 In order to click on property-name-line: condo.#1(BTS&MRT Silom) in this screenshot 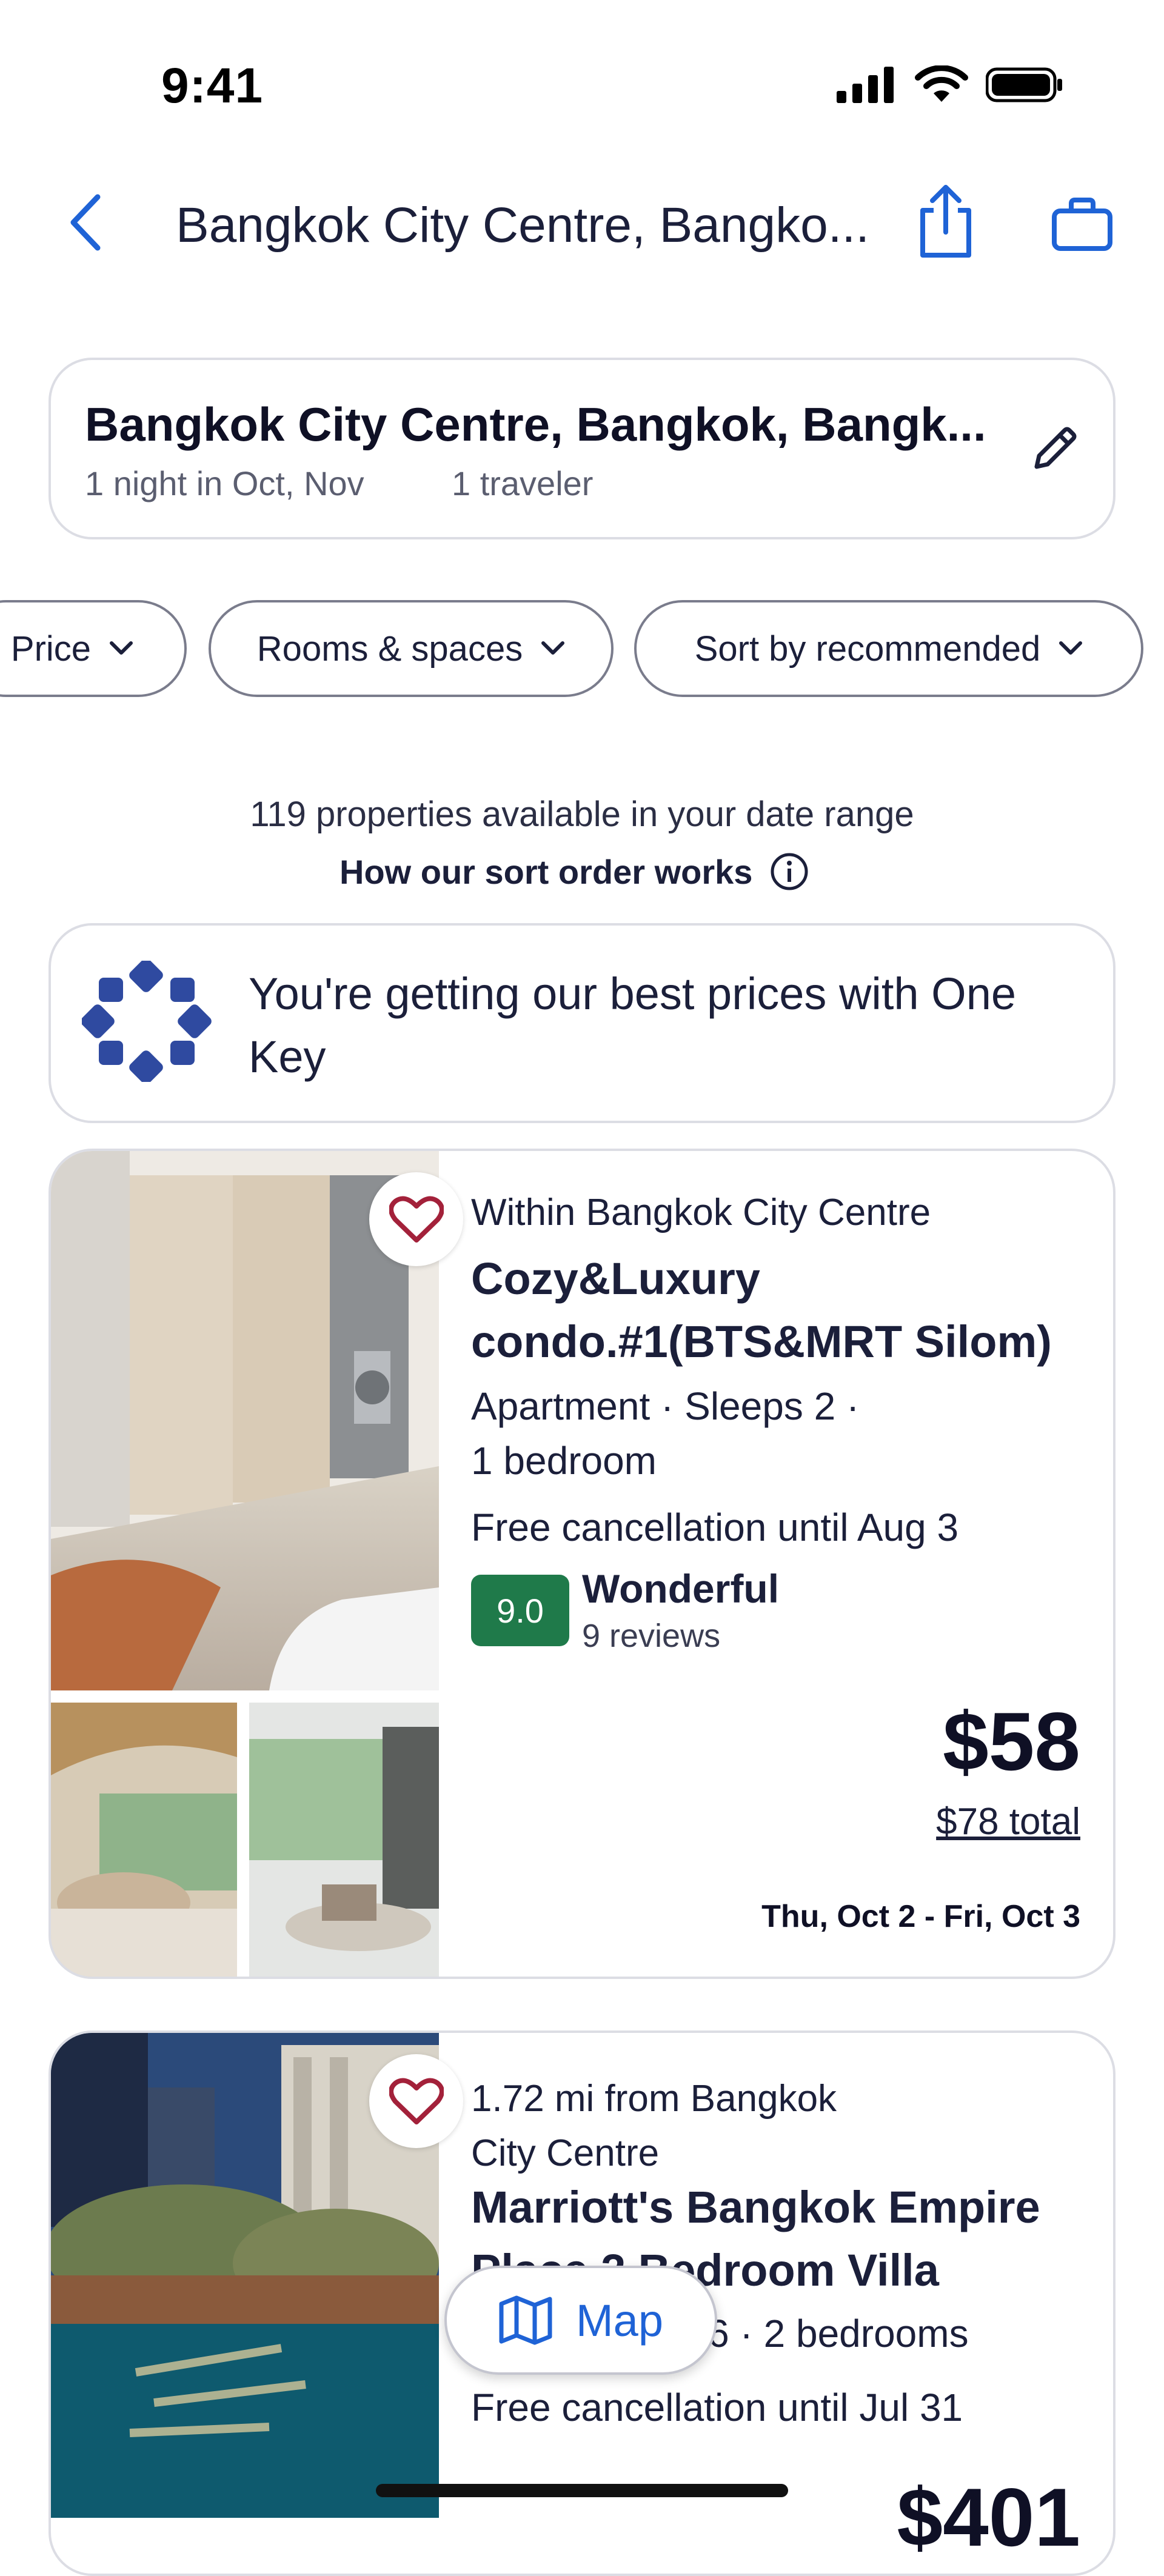, I will do `click(761, 1341)`.